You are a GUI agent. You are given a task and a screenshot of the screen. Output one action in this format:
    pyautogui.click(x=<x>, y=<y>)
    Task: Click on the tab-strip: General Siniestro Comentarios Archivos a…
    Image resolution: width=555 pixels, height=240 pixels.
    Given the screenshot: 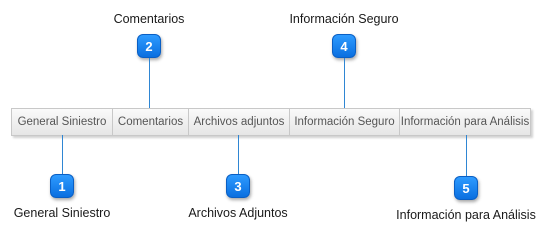 What is the action you would take?
    pyautogui.click(x=271, y=122)
    